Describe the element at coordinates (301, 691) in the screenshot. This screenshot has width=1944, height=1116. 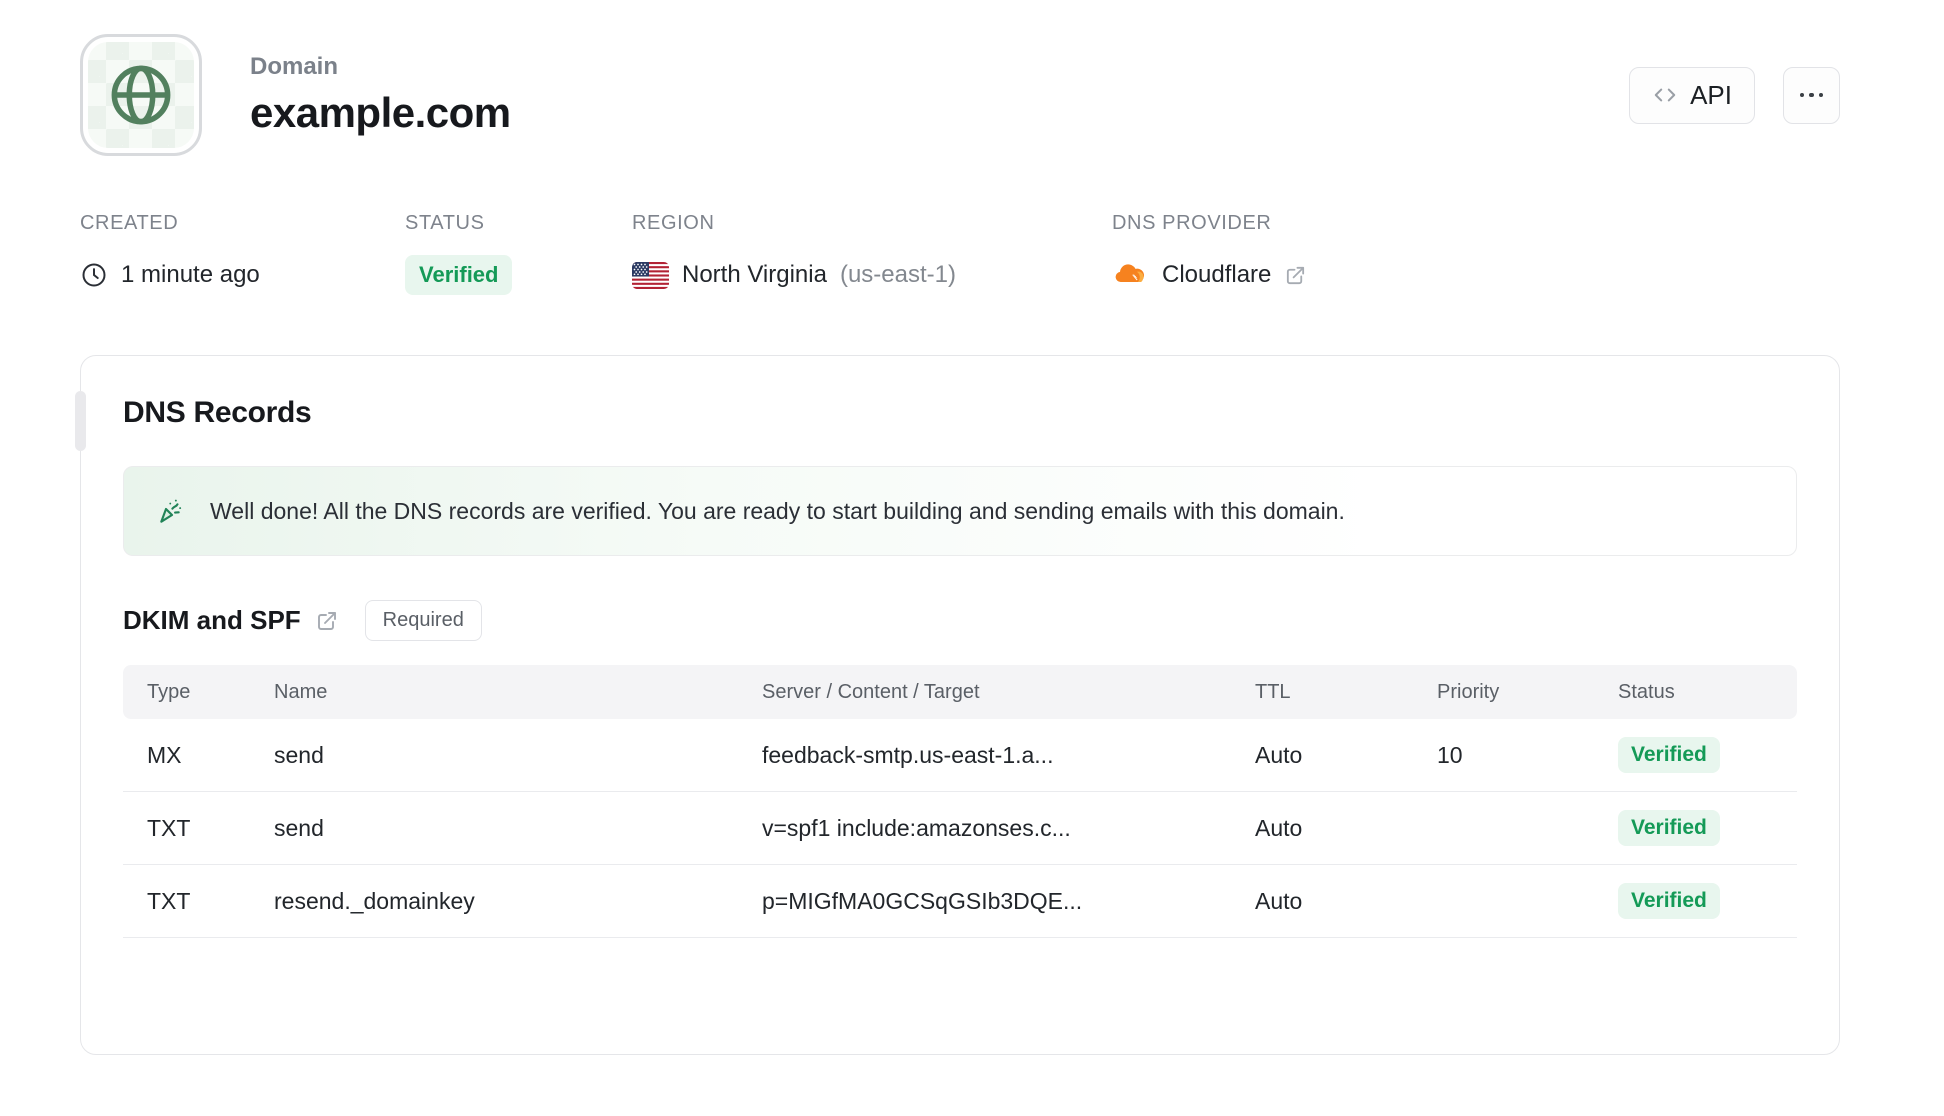
I see `column-header-name: Name` at that location.